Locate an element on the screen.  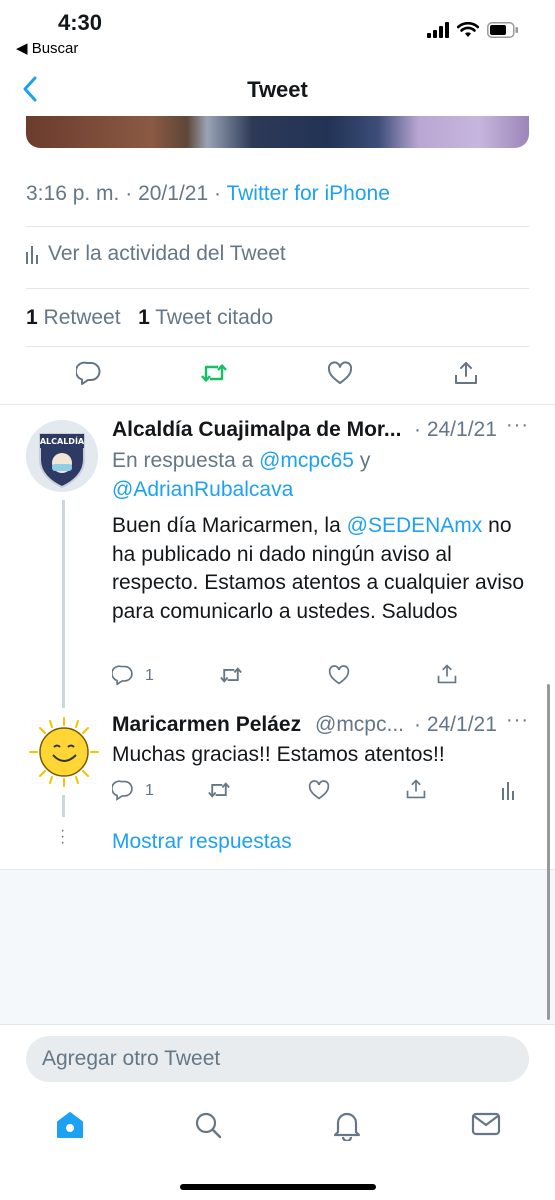
wifi-icon is located at coordinates (468, 29).